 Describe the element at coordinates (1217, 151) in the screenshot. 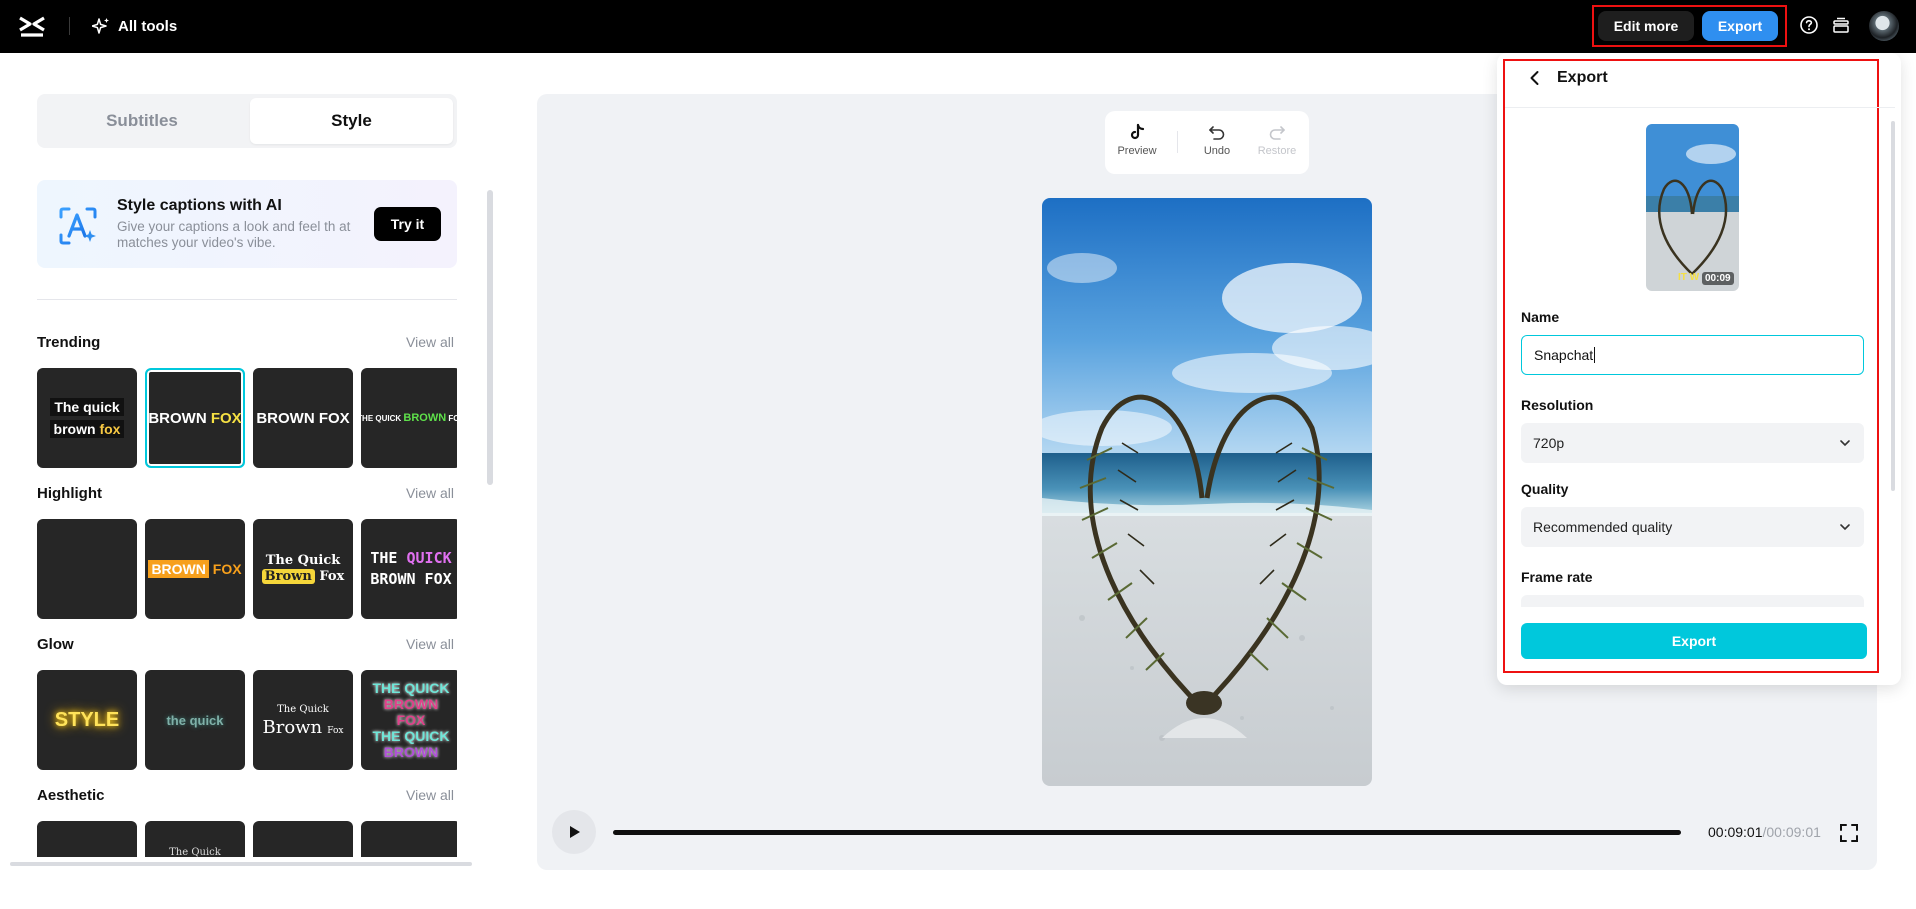

I see `undo-label: Undo` at that location.